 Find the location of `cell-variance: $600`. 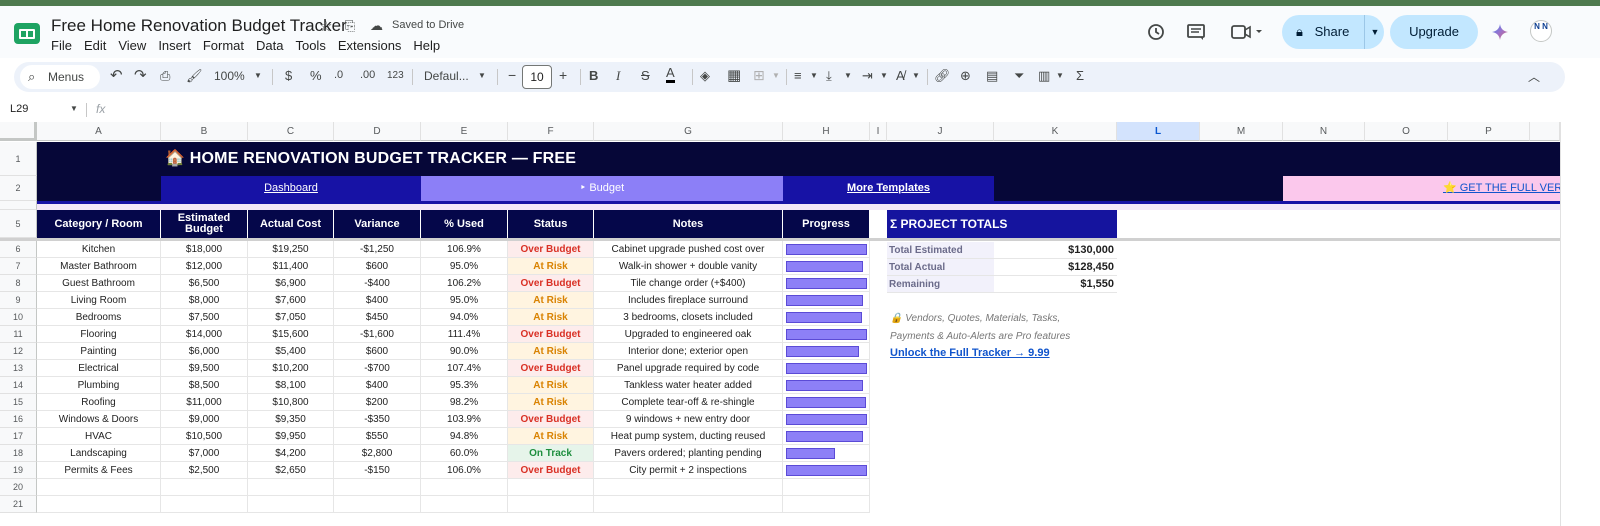

cell-variance: $600 is located at coordinates (377, 351).